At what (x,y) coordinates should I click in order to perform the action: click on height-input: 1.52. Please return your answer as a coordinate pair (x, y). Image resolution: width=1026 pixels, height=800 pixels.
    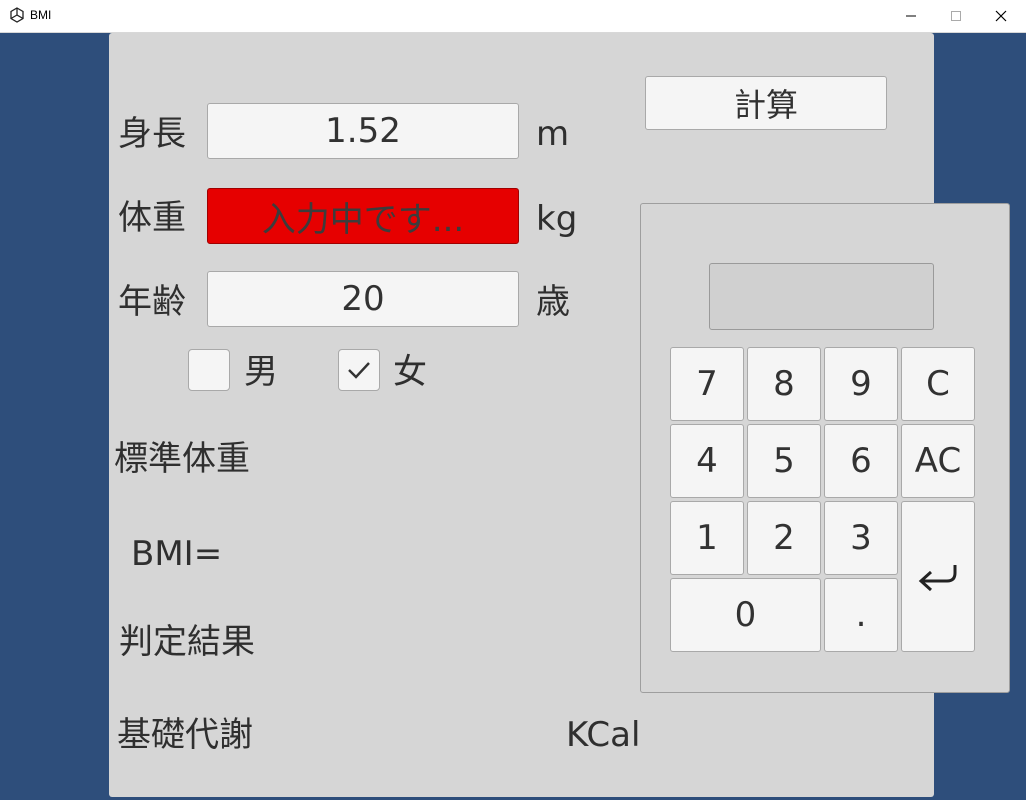
    Looking at the image, I should click on (363, 131).